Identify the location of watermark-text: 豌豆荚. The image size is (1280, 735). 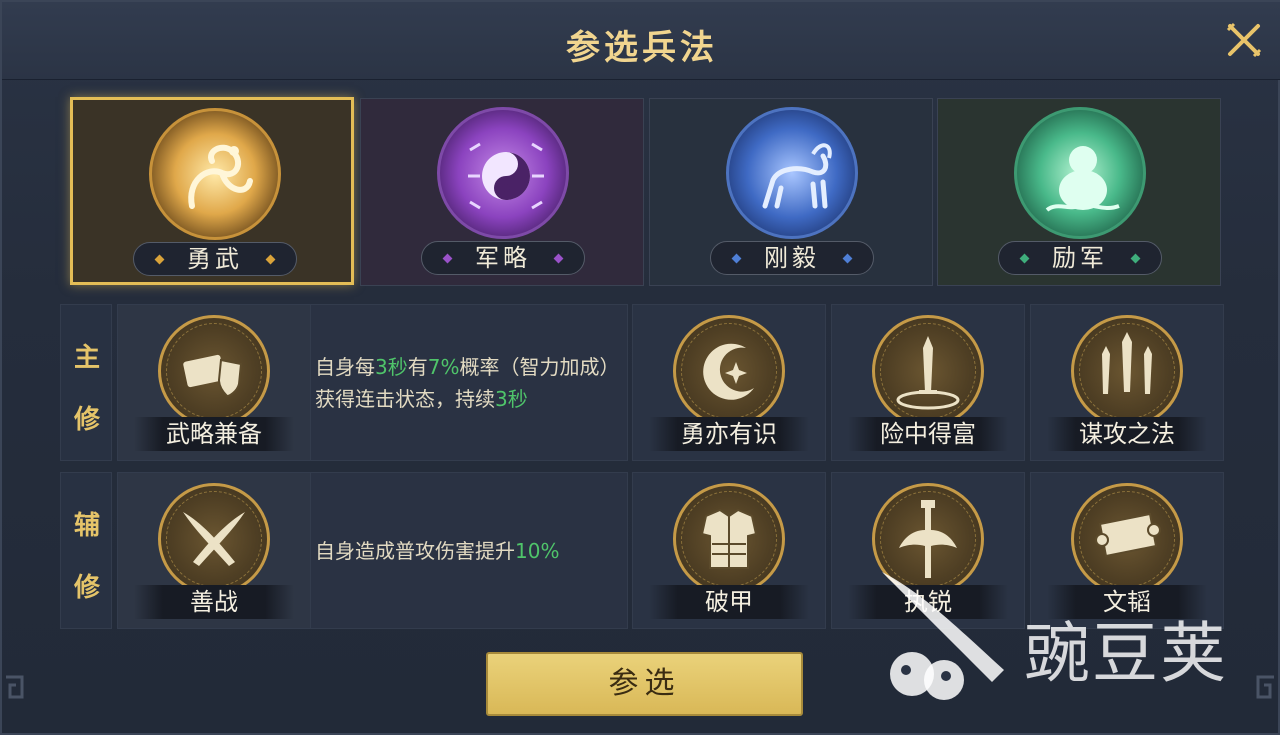
(1126, 653).